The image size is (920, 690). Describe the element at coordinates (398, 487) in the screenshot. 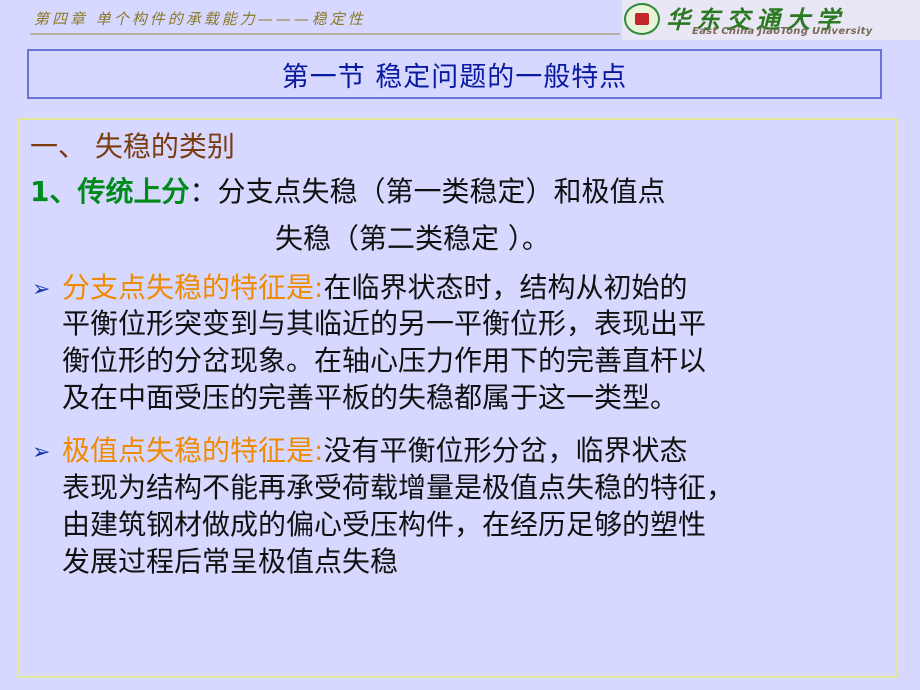

I see `bullet2-text-line2: 表现为结构不能再承受荷载增量是极值点失稳的特征，` at that location.